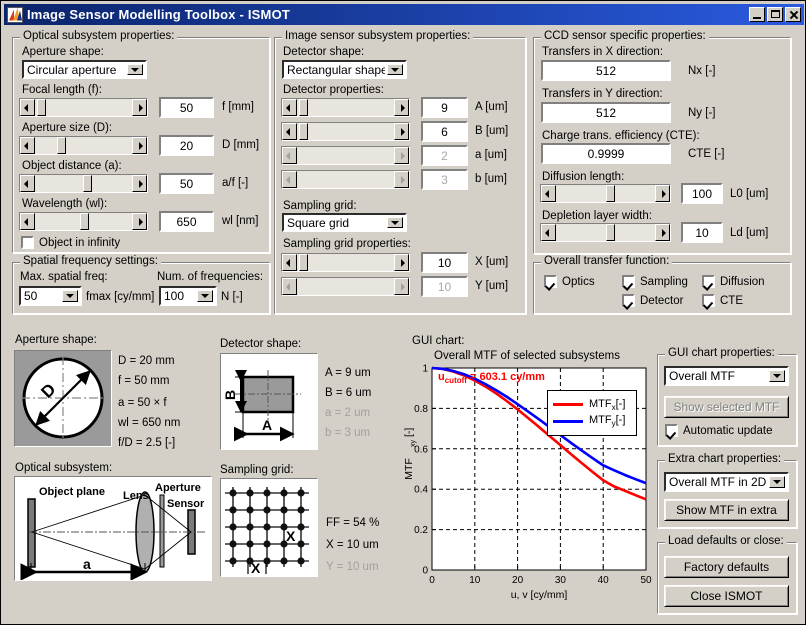 The height and width of the screenshot is (625, 806). I want to click on extra-chart-properties-title: Extra chart properties:, so click(725, 459).